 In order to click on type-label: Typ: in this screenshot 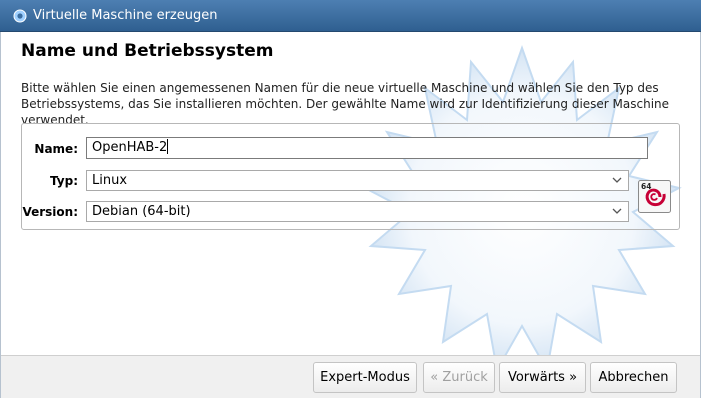, I will do `click(64, 181)`.